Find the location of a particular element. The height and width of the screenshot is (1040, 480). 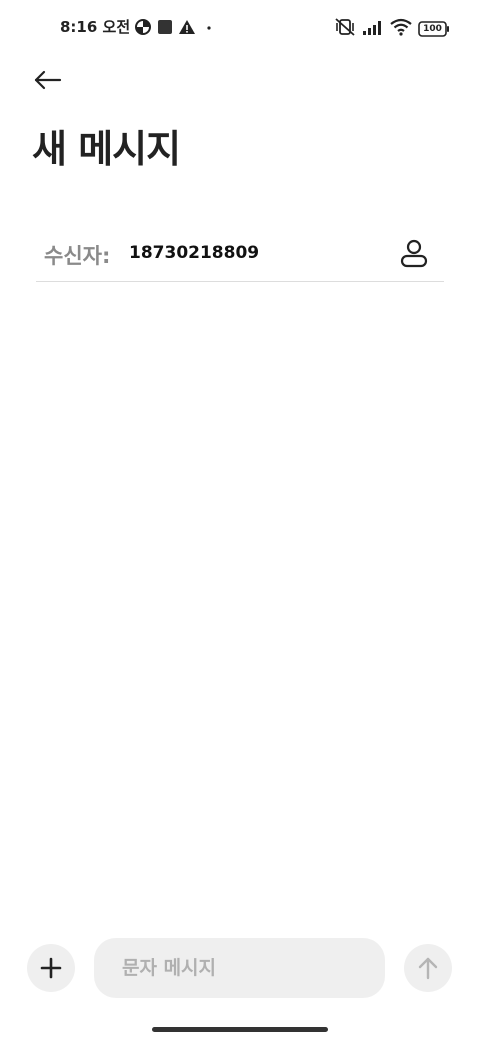

message-input is located at coordinates (239, 968).